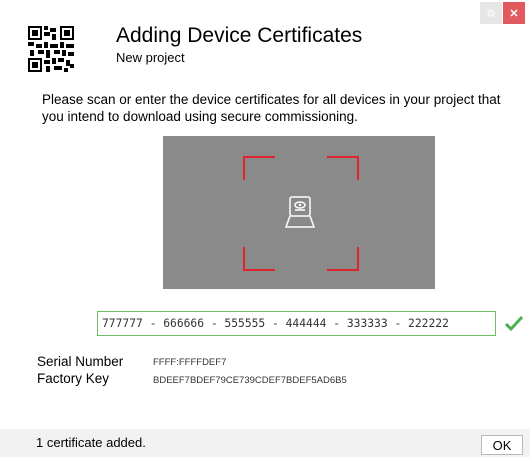 This screenshot has height=457, width=530. What do you see at coordinates (150, 57) in the screenshot?
I see `project-name: New project` at bounding box center [150, 57].